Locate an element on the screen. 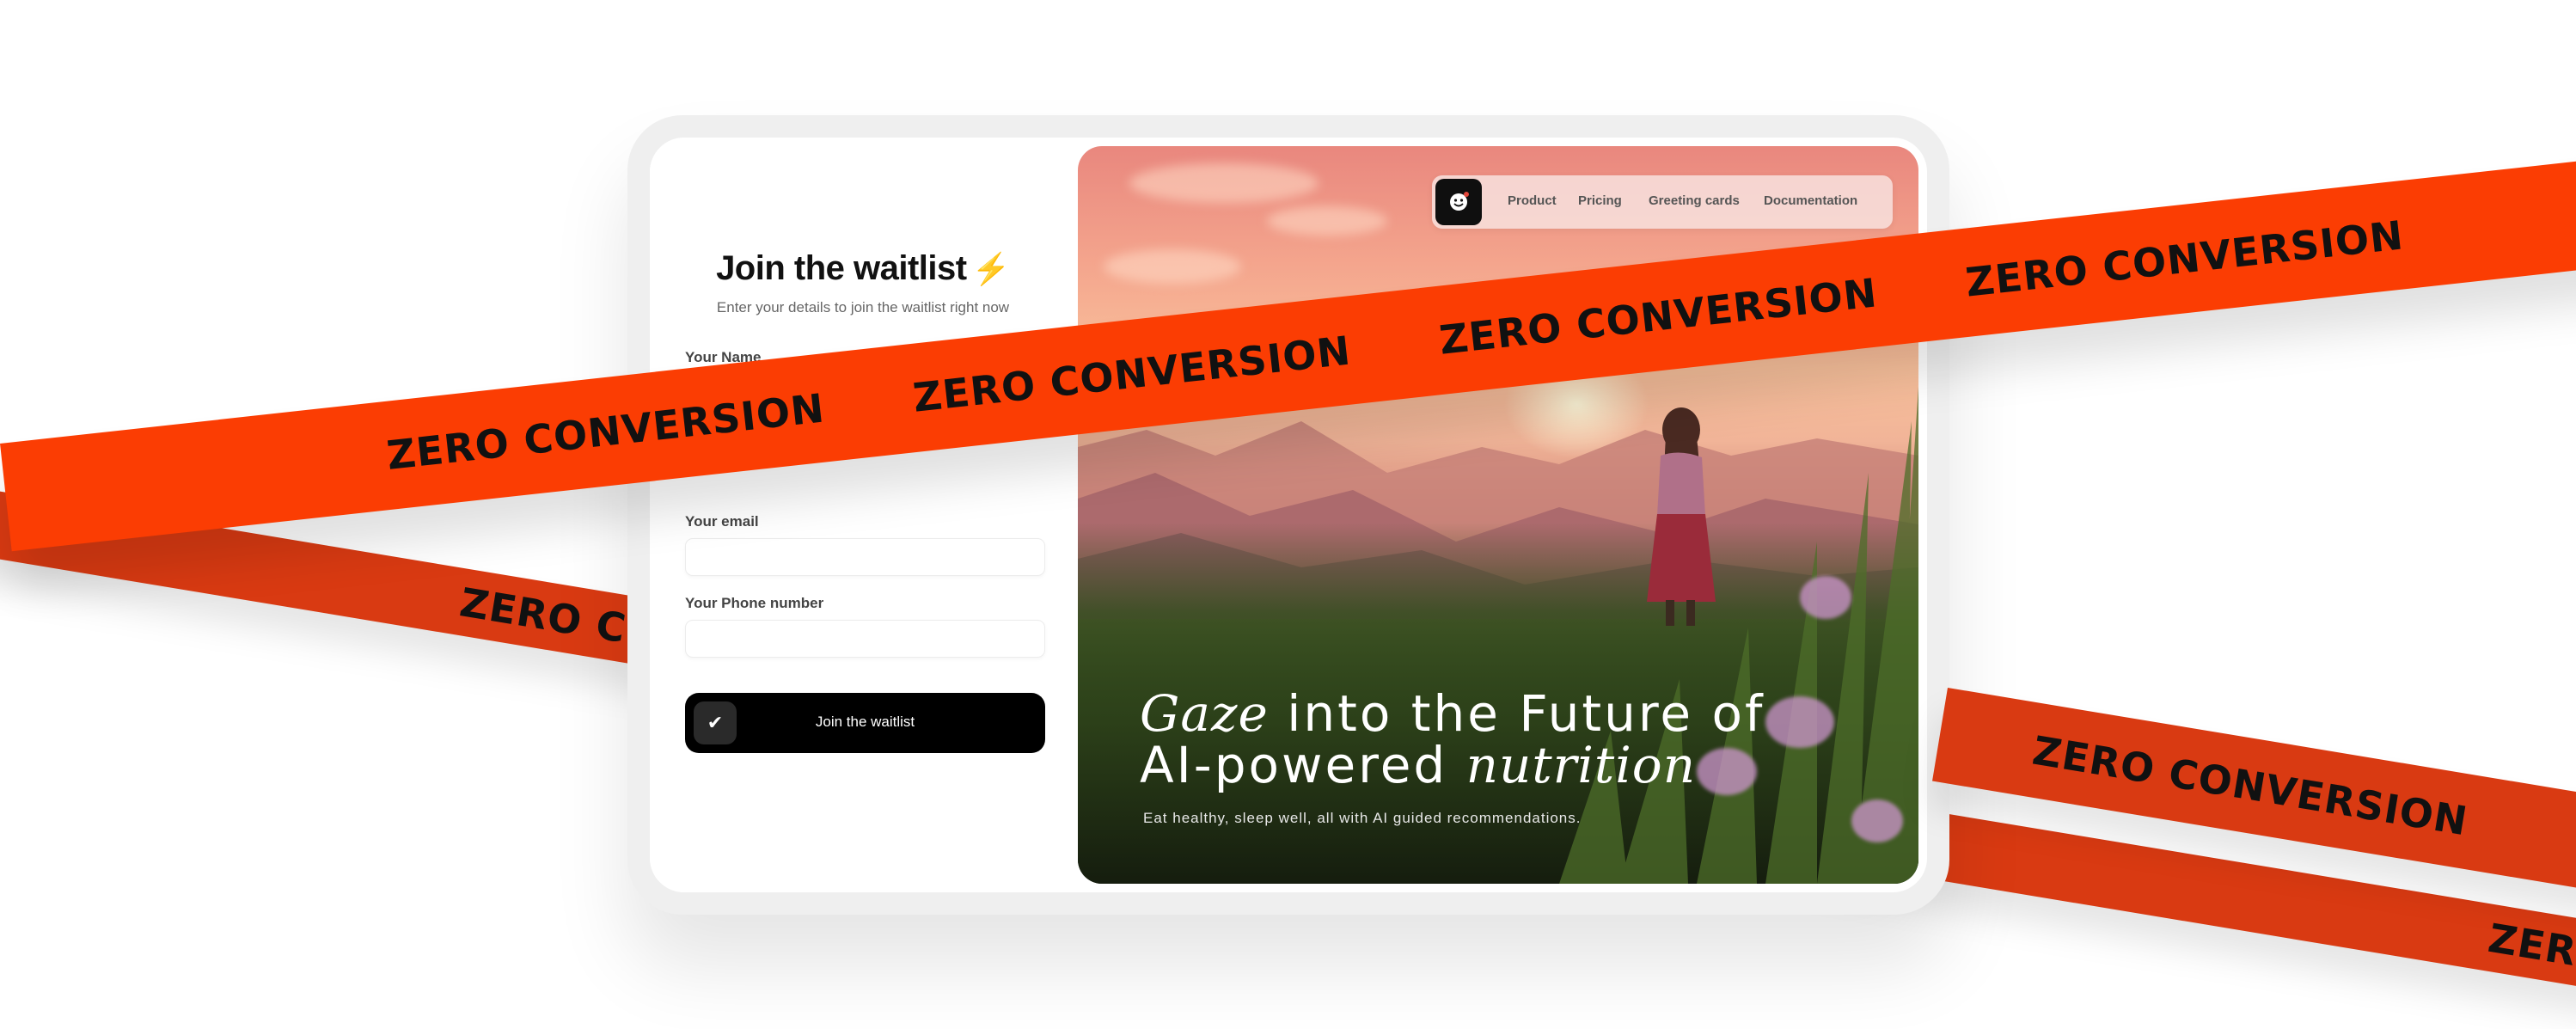 The width and height of the screenshot is (2576, 1029). hero-heading-line1: into the Future of is located at coordinates (1516, 713).